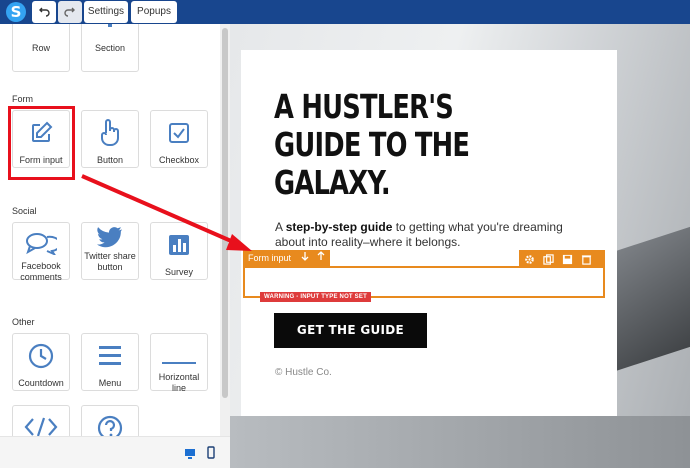 The image size is (690, 468). I want to click on page-headline: A HUSTLER'S GUIDE TO THE GALAXY., so click(391, 145).